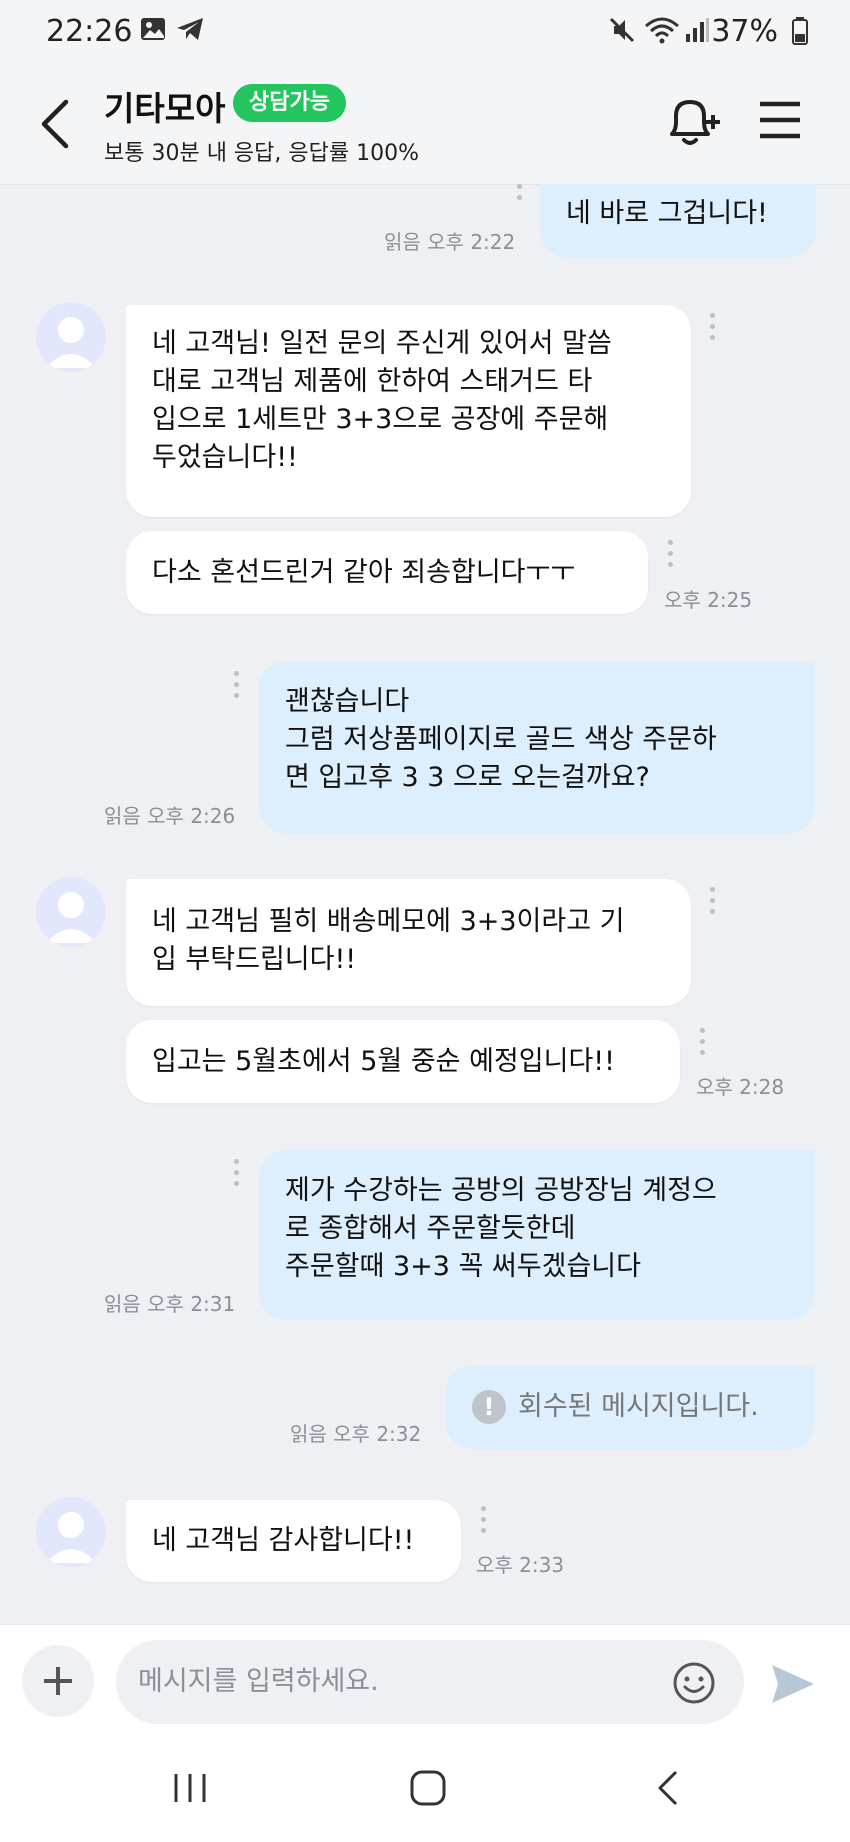 The height and width of the screenshot is (1842, 850). I want to click on message-meta: 오후 2:33, so click(520, 1565).